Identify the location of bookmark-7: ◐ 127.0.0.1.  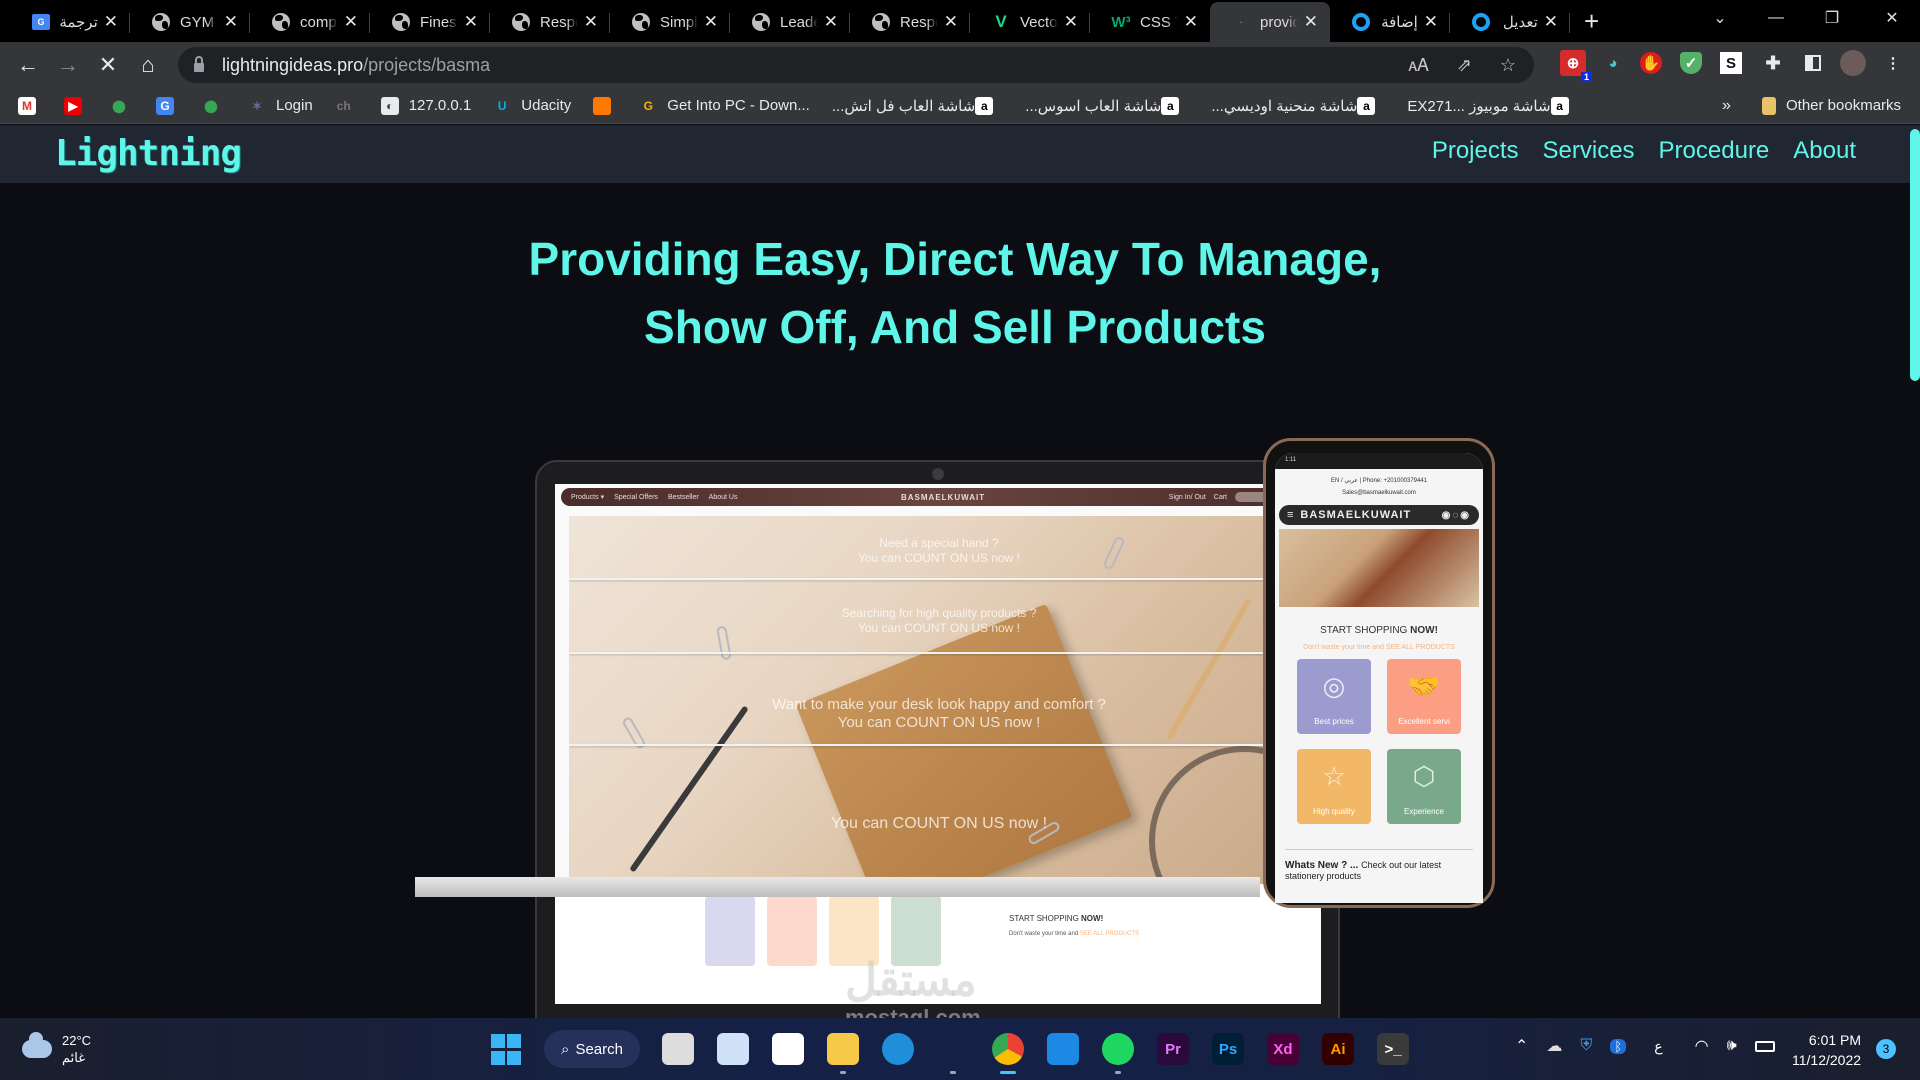
(425, 105).